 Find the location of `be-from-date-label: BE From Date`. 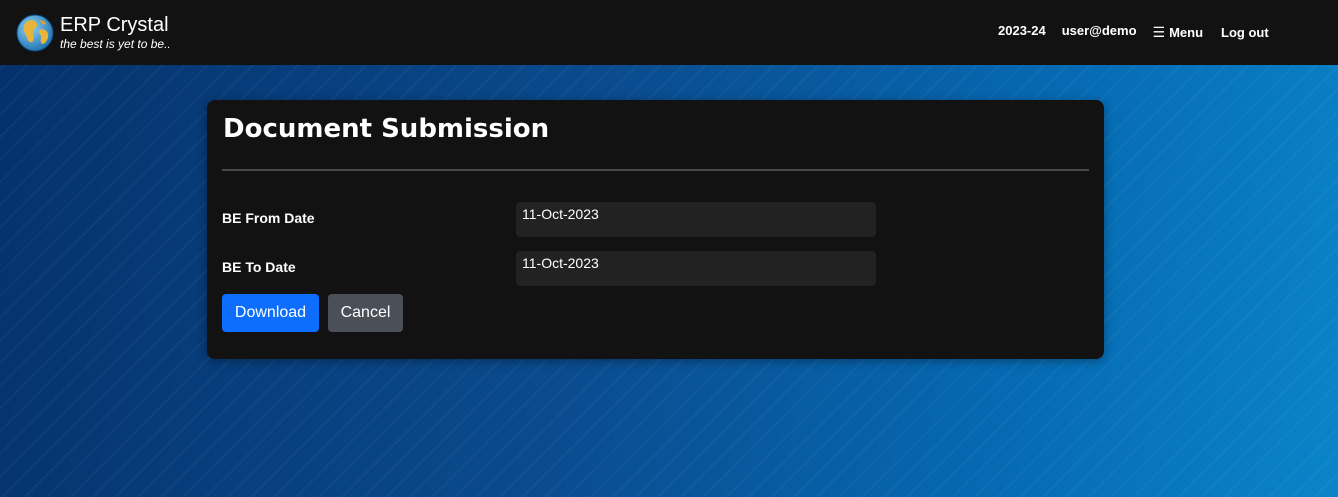

be-from-date-label: BE From Date is located at coordinates (268, 218).